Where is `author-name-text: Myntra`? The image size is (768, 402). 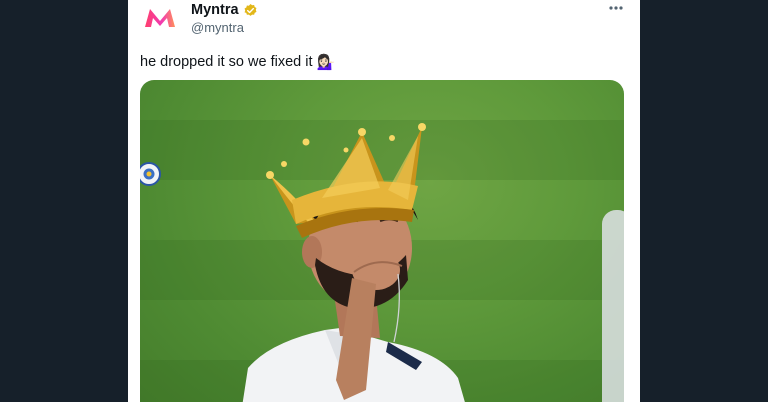 author-name-text: Myntra is located at coordinates (215, 10).